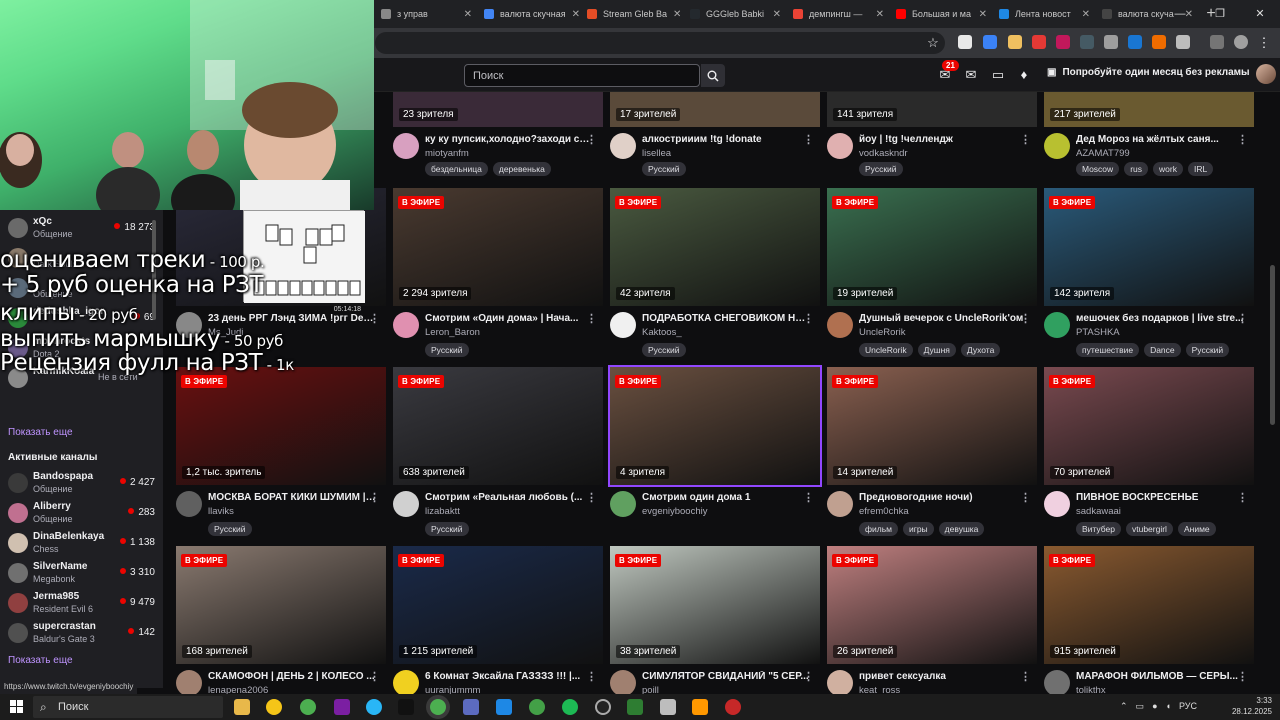  Describe the element at coordinates (656, 153) in the screenshot. I see `channel-name: lisellea` at that location.